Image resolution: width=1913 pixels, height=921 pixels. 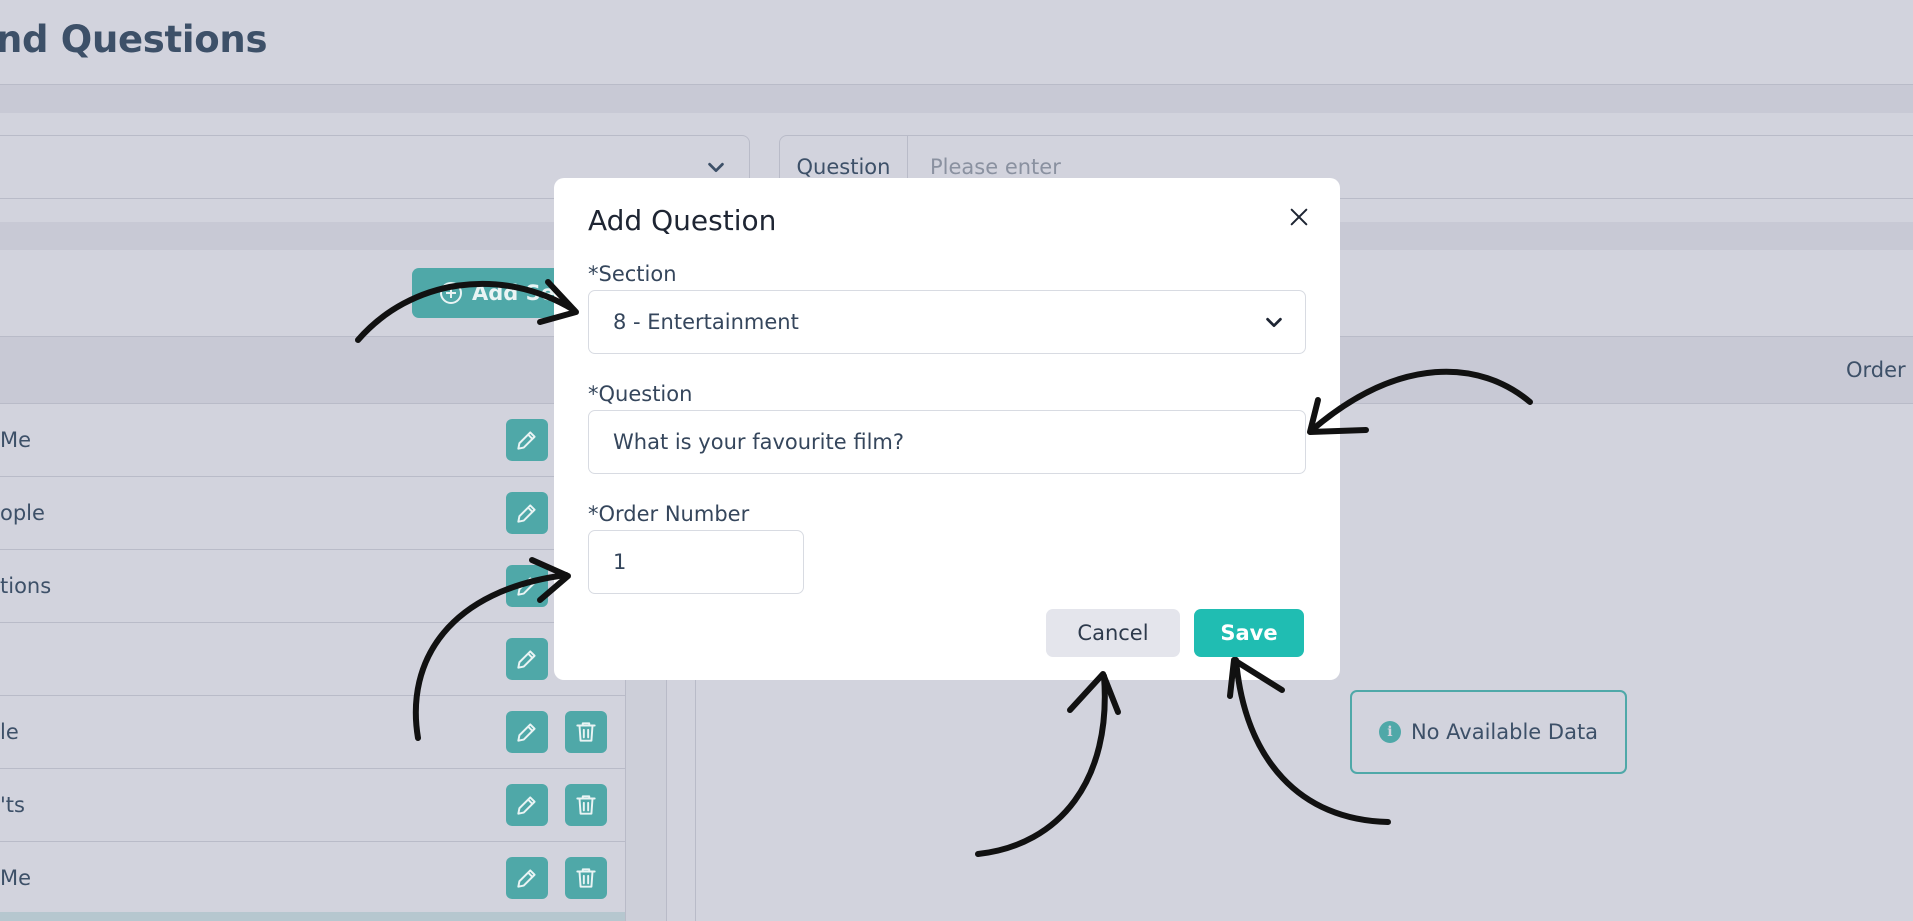 I want to click on close-button, so click(x=1299, y=217).